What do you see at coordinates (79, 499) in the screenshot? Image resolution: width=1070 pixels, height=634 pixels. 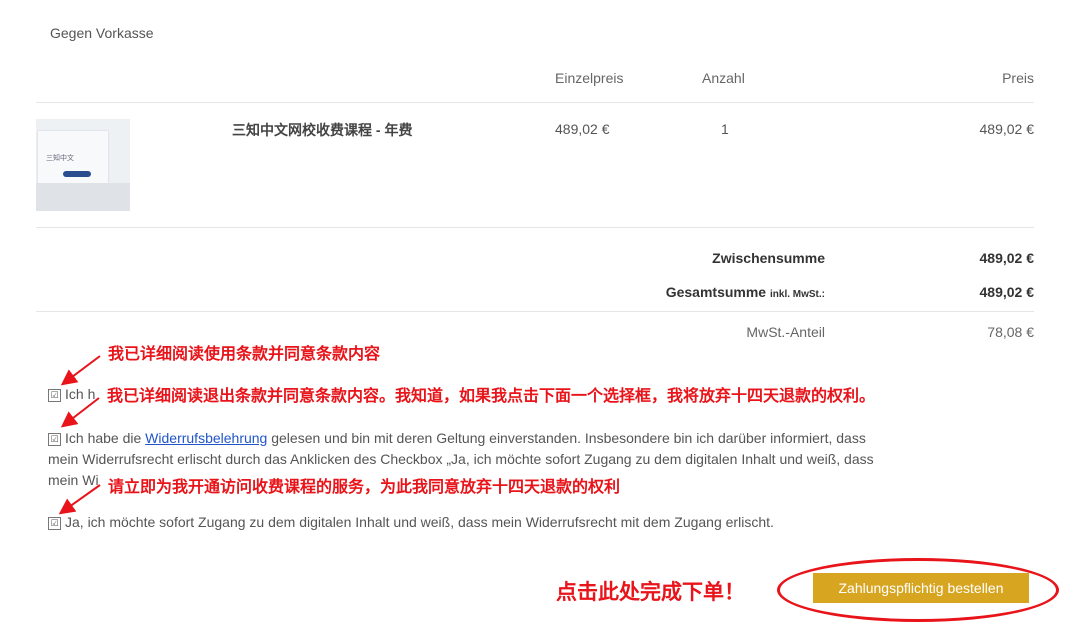 I see `arrow-access` at bounding box center [79, 499].